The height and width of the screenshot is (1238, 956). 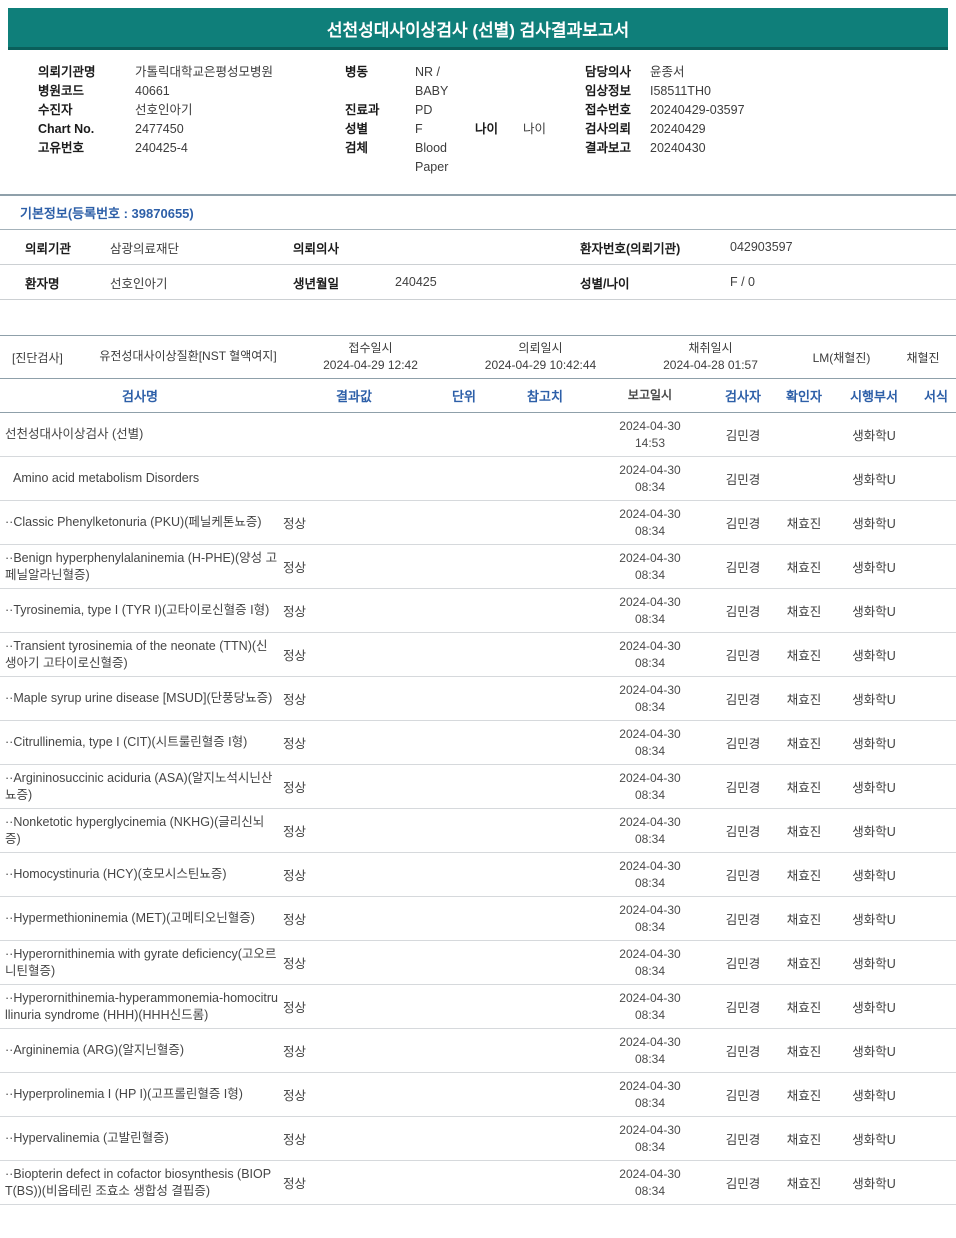 I want to click on exam-type-tag: [진단검사], so click(x=37, y=357).